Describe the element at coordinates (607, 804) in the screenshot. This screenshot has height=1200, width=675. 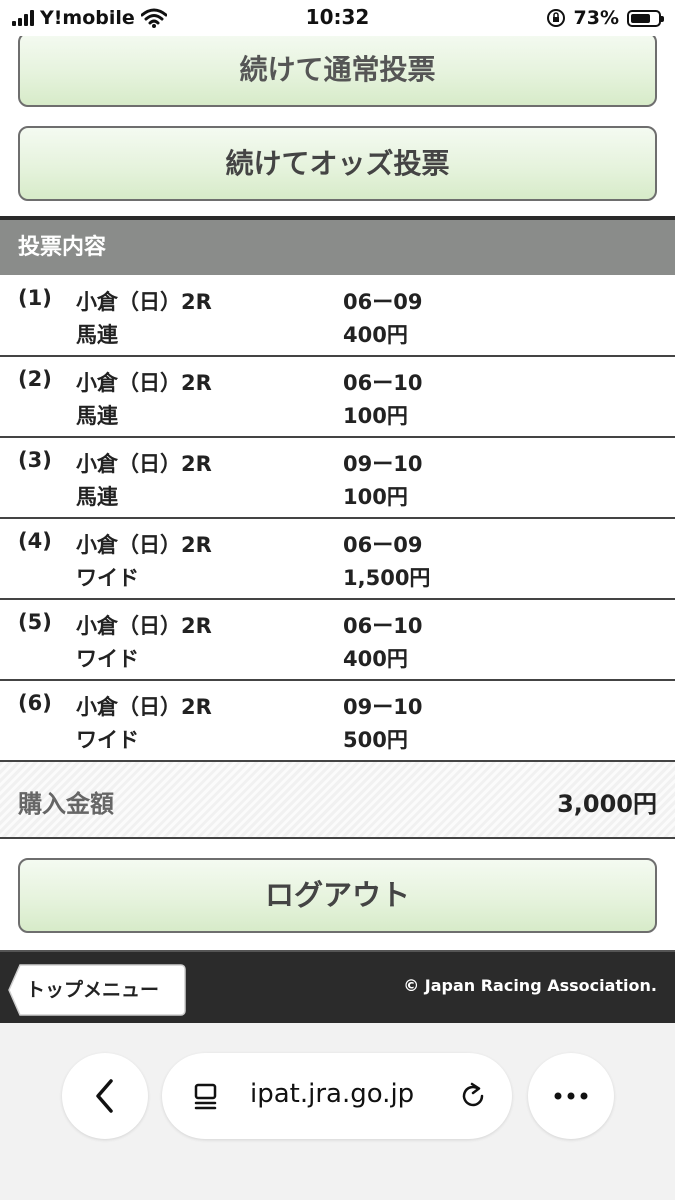
I see `total-value: 3,000円` at that location.